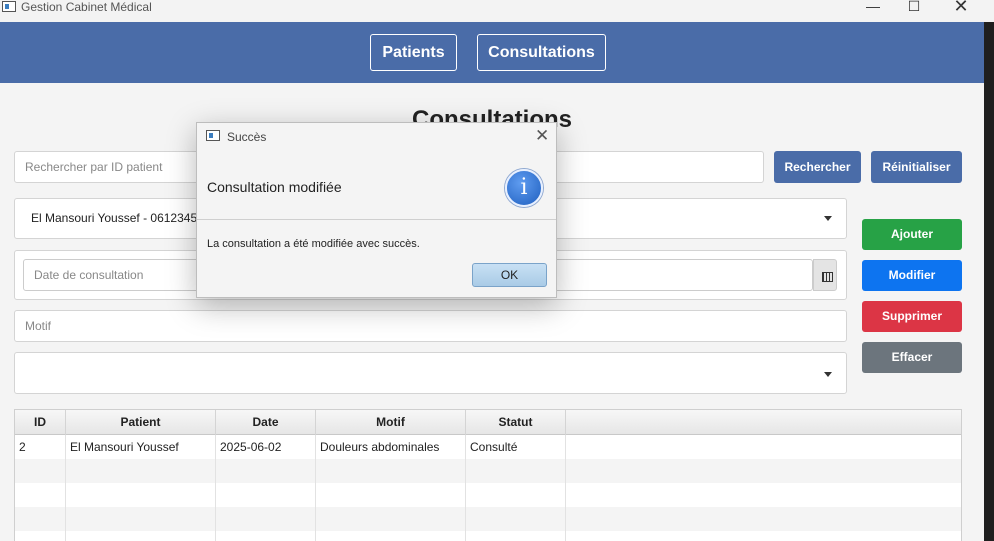  Describe the element at coordinates (266, 447) in the screenshot. I see `cell-date: 2025-06-02` at that location.